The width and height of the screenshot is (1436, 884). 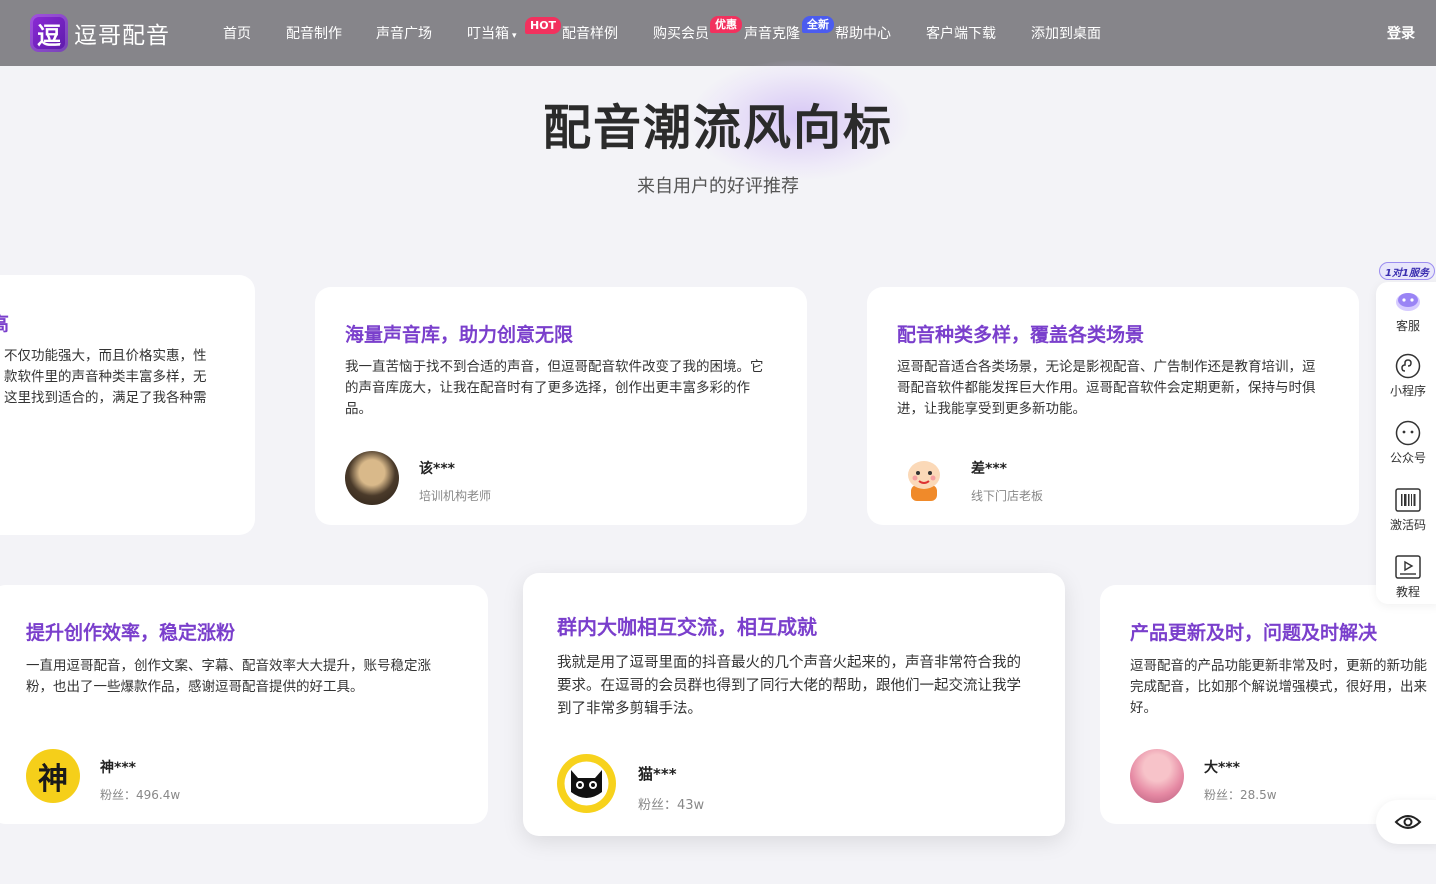 I want to click on sidebar-label: 激活码, so click(x=1407, y=525).